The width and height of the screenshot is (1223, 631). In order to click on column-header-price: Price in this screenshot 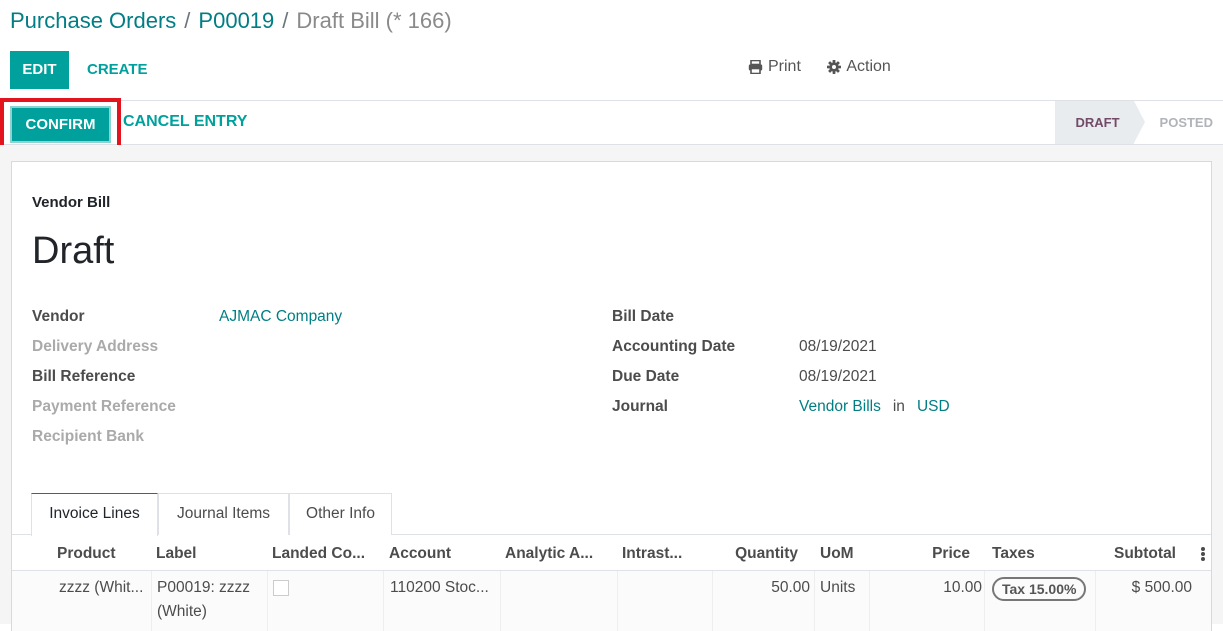, I will do `click(931, 553)`.